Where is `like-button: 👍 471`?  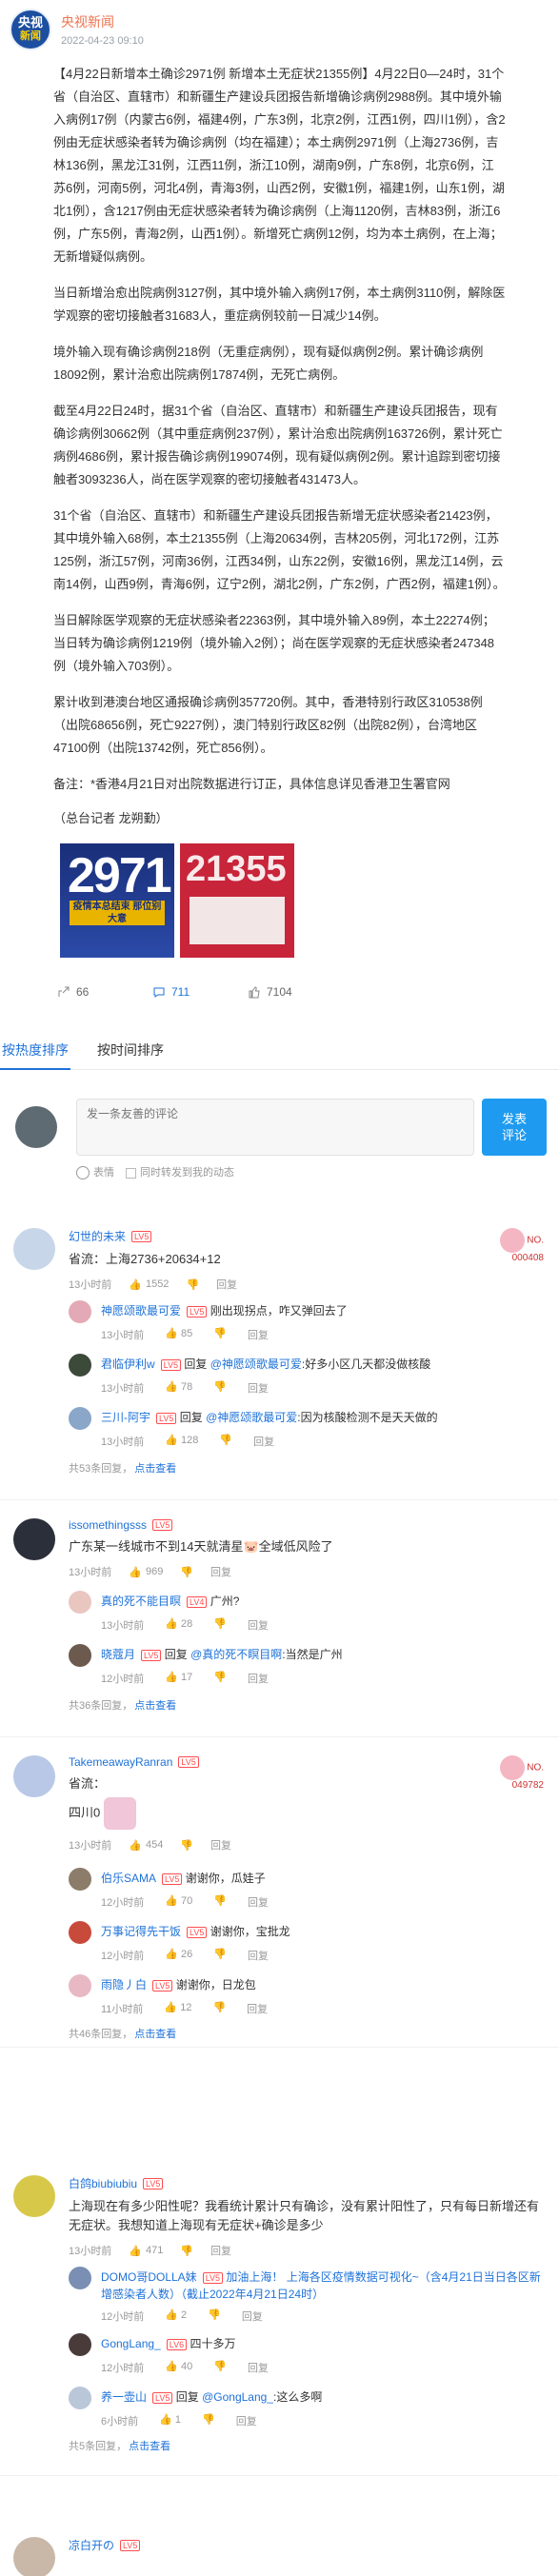 like-button: 👍 471 is located at coordinates (146, 2251).